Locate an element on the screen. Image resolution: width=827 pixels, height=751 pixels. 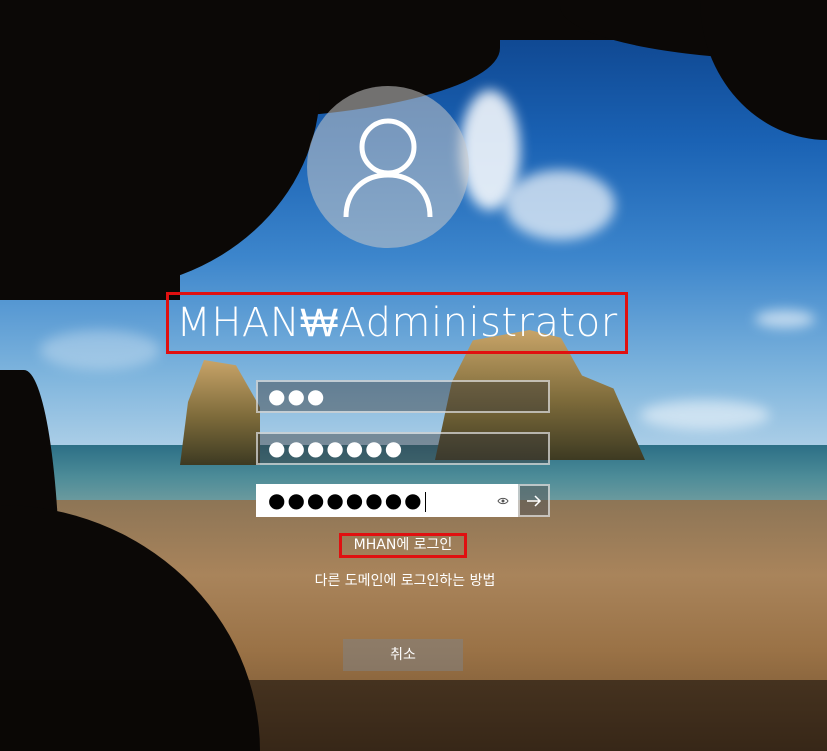
submit-button is located at coordinates (534, 500).